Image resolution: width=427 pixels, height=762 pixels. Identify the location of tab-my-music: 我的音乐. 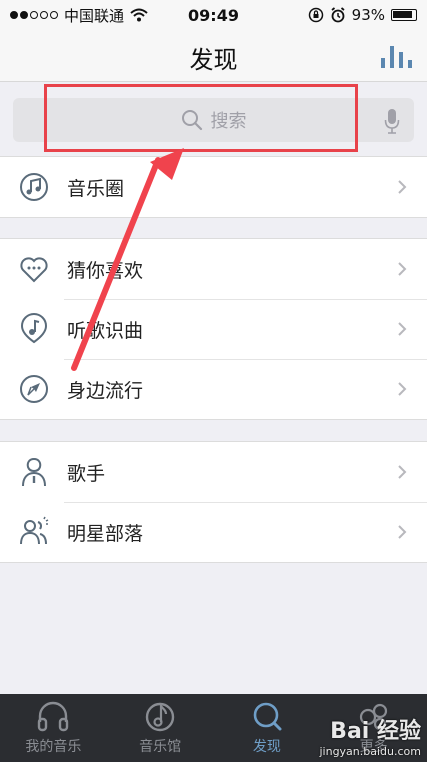
(53, 728).